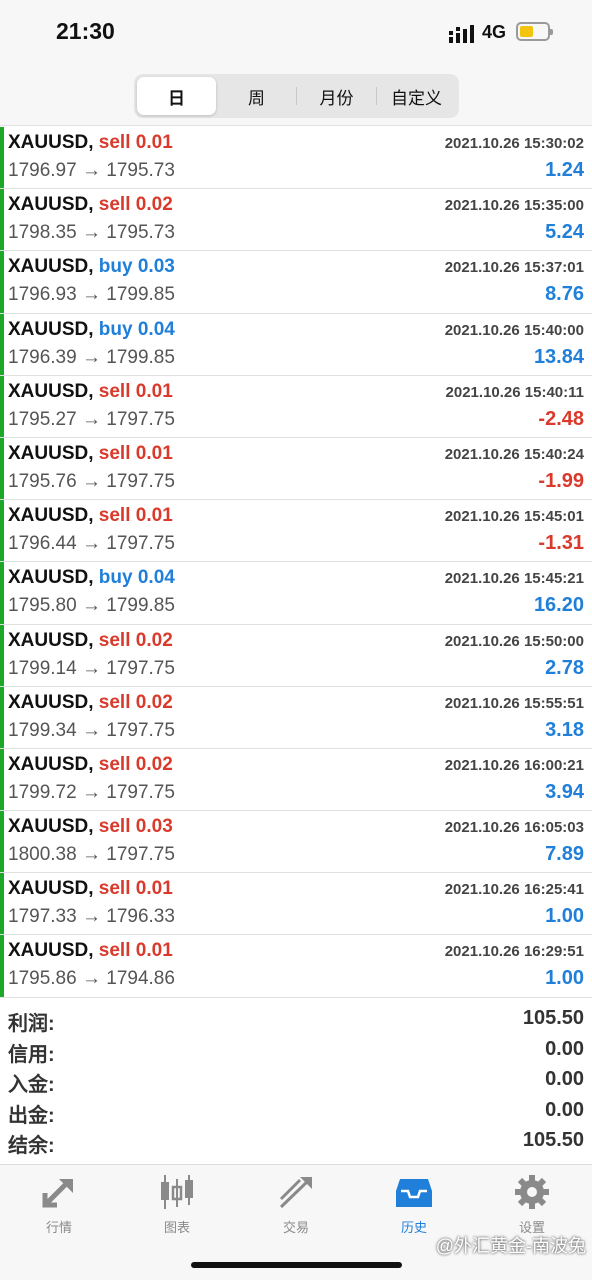 This screenshot has width=592, height=1280. I want to click on trade-profit: 1.24, so click(564, 170).